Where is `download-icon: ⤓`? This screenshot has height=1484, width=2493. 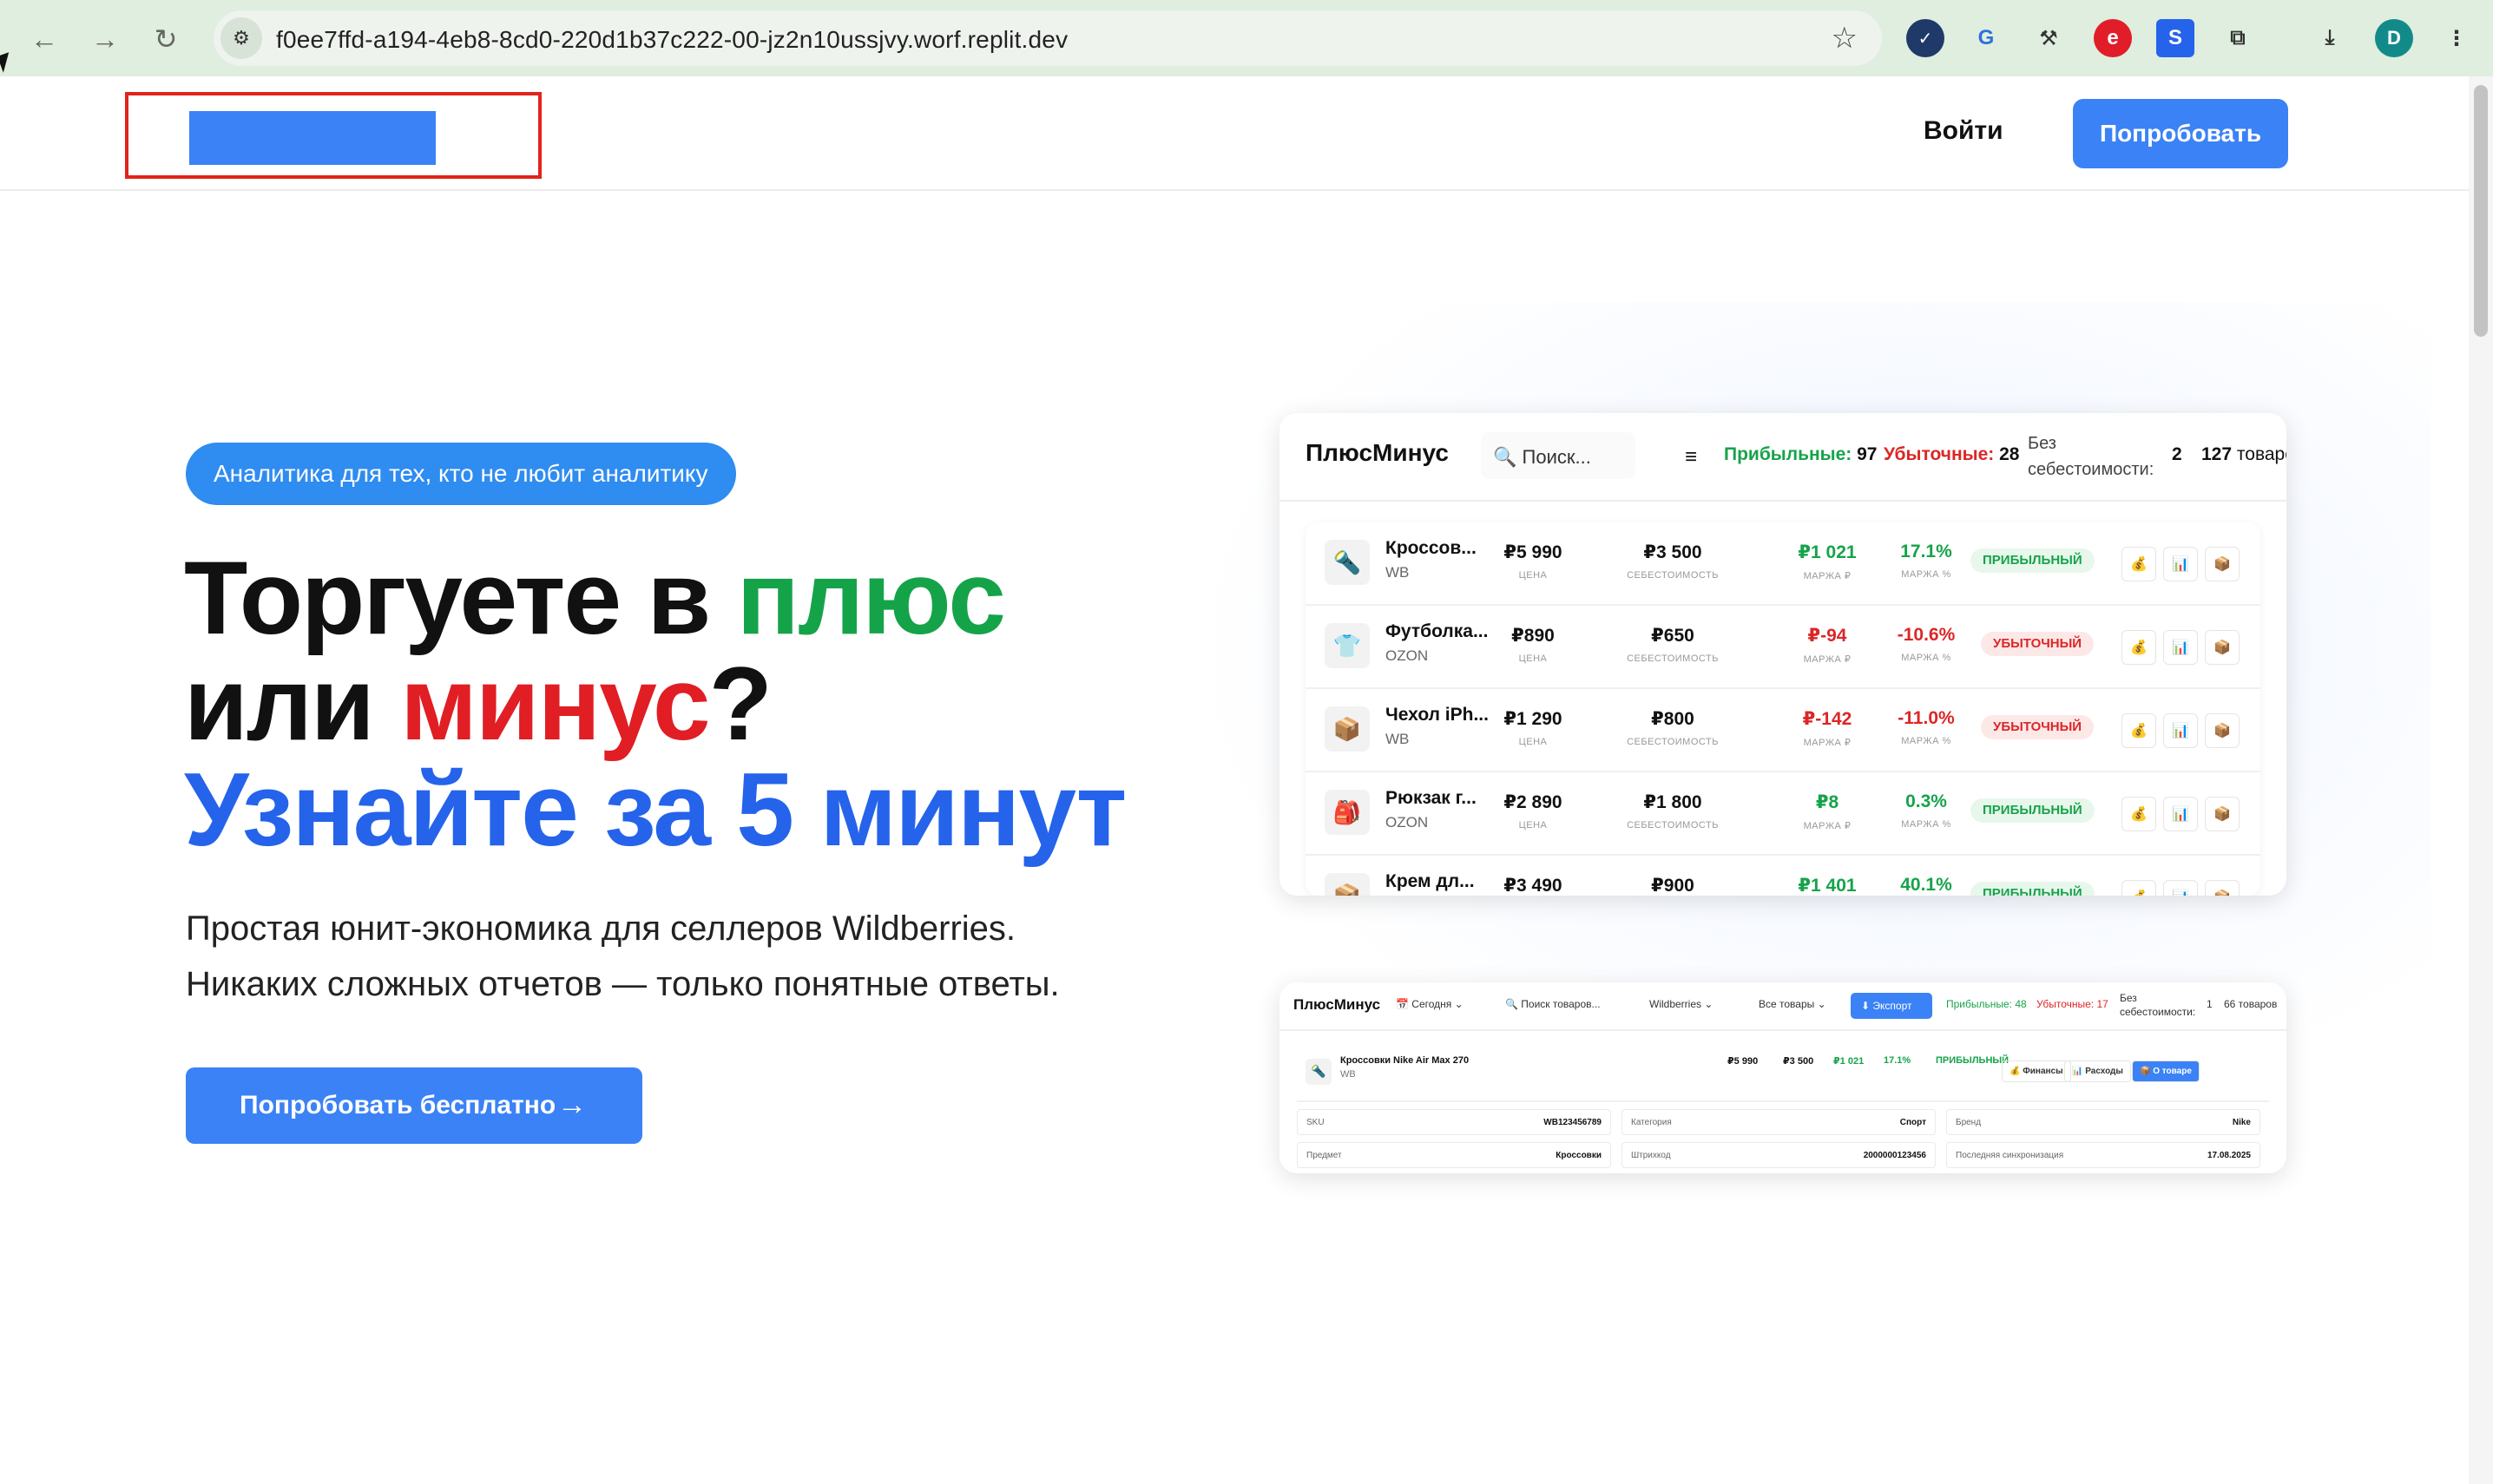 download-icon: ⤓ is located at coordinates (2330, 38).